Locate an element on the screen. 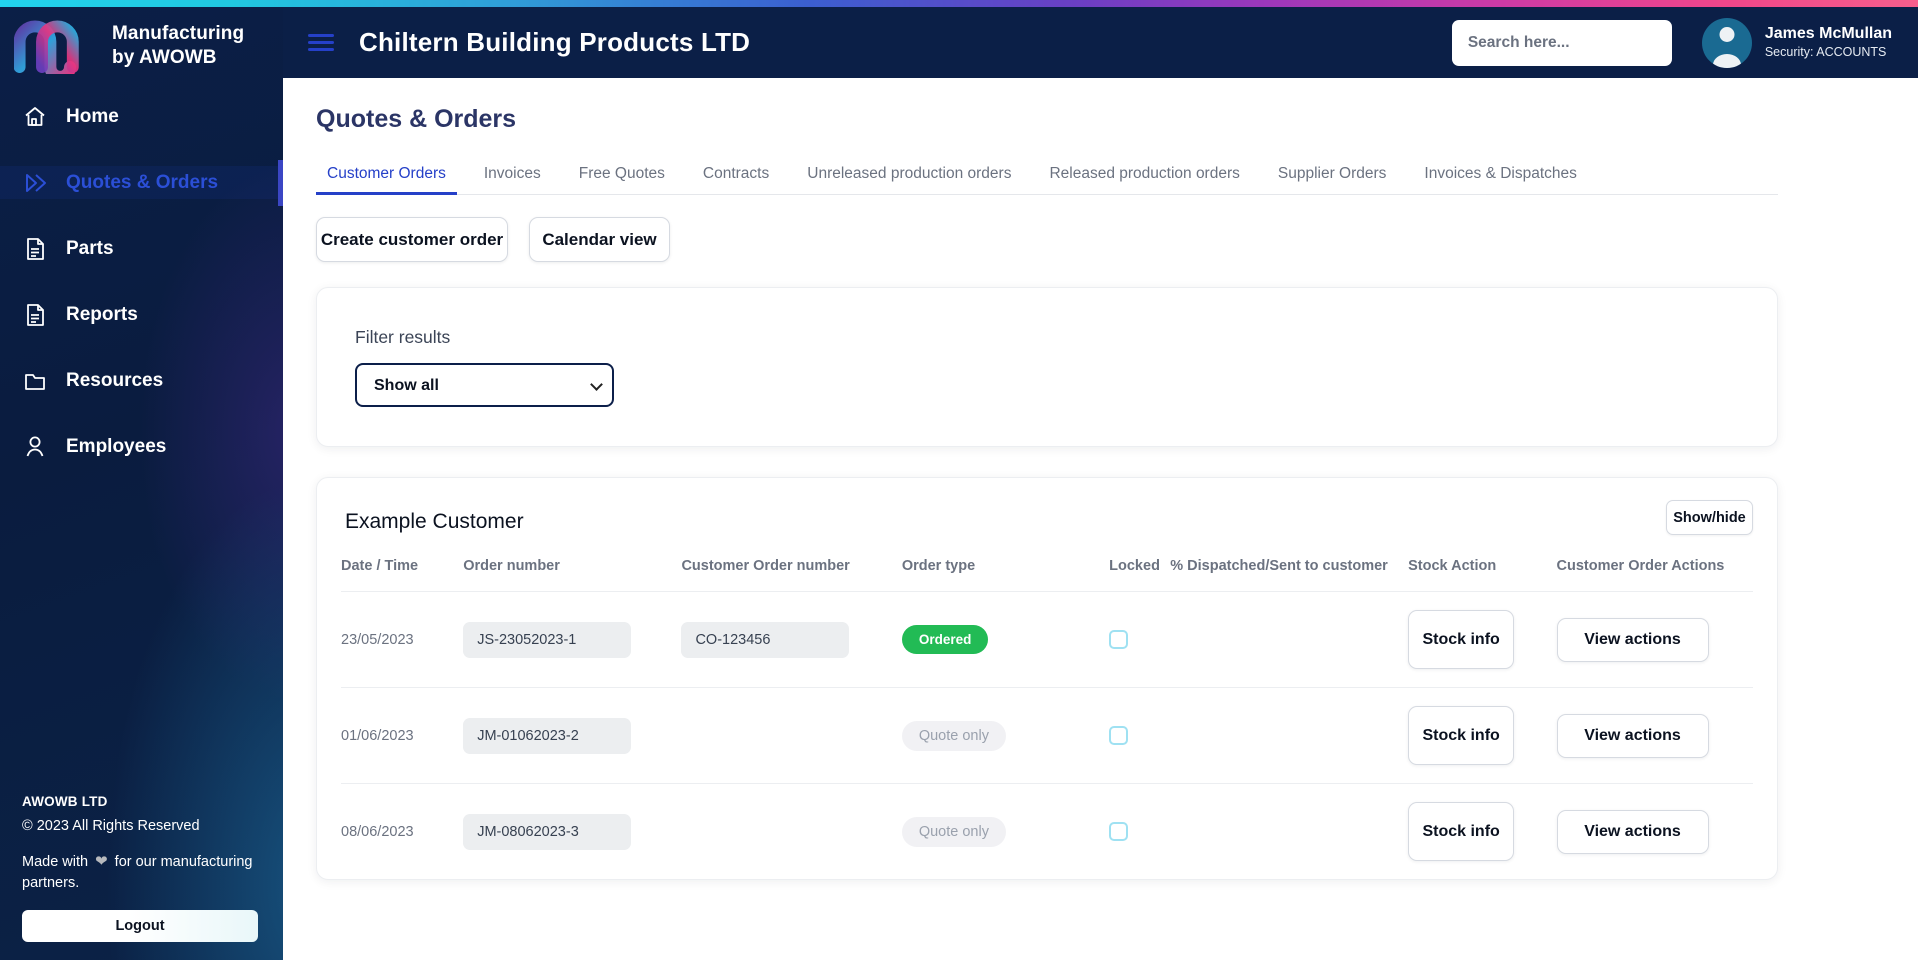  order-number-pill: JM-08062023-3 is located at coordinates (547, 831).